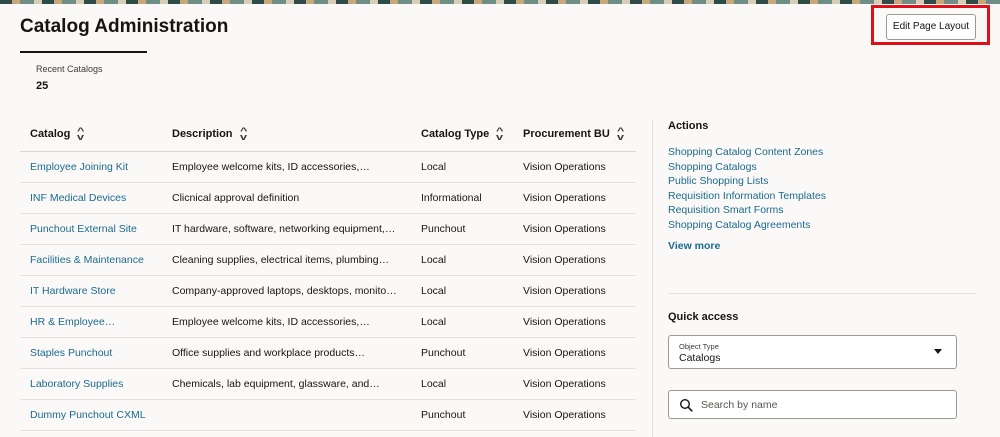 This screenshot has height=437, width=1000. What do you see at coordinates (236, 198) in the screenshot?
I see `description-cell: Clicnical approval definition` at bounding box center [236, 198].